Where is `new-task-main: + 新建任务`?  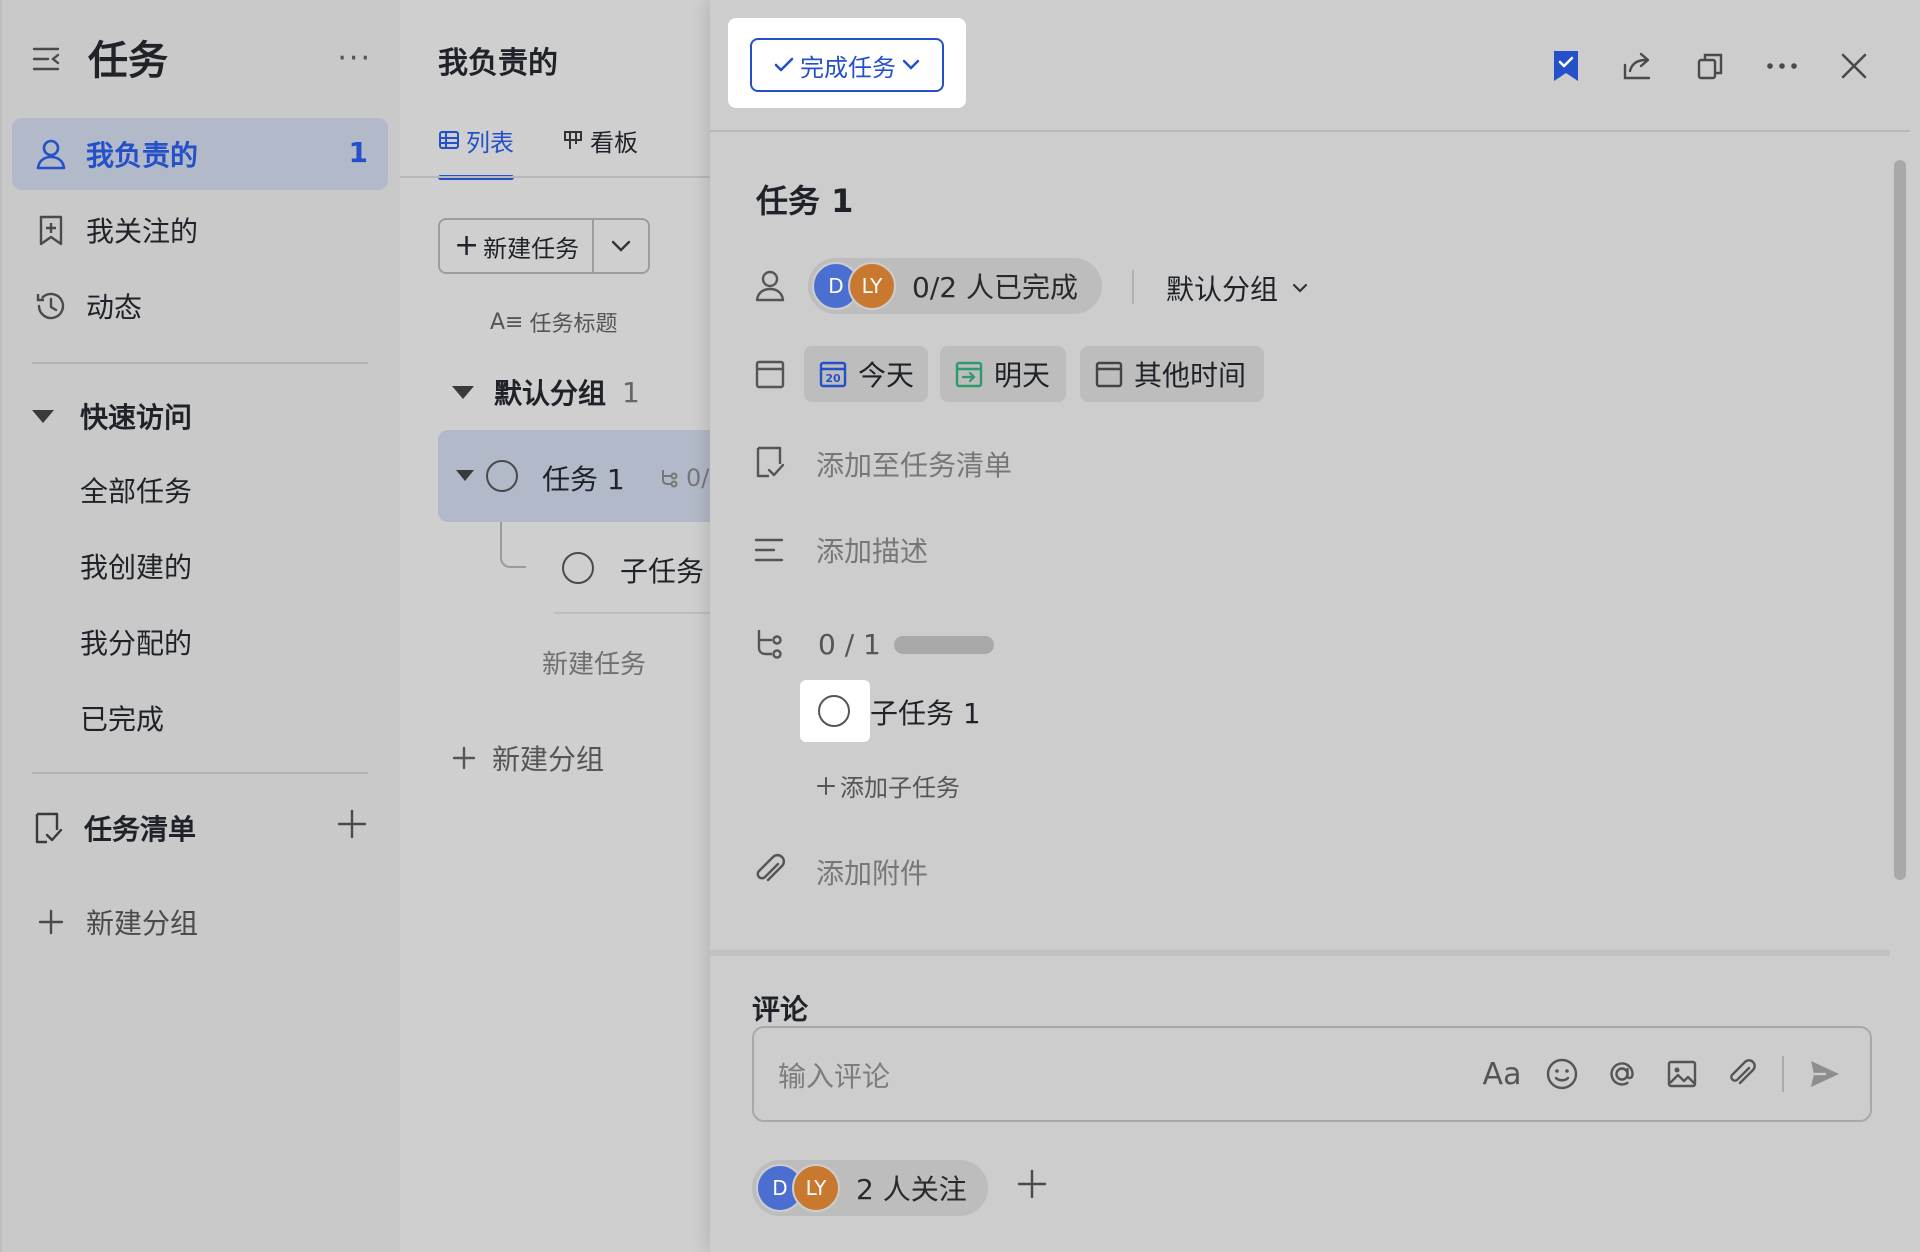
new-task-main: + 新建任务 is located at coordinates (517, 246).